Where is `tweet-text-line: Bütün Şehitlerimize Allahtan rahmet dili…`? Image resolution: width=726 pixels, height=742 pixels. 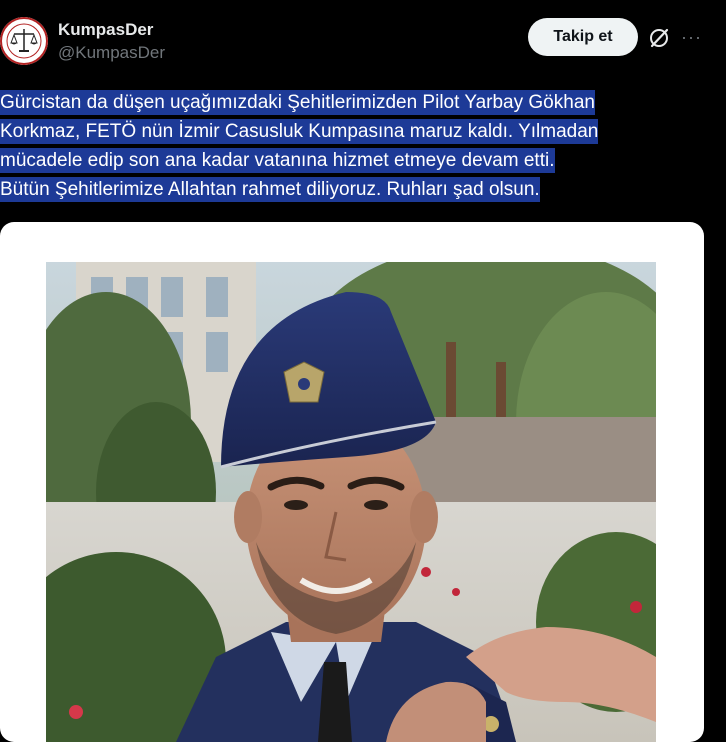 tweet-text-line: Bütün Şehitlerimize Allahtan rahmet dili… is located at coordinates (270, 189).